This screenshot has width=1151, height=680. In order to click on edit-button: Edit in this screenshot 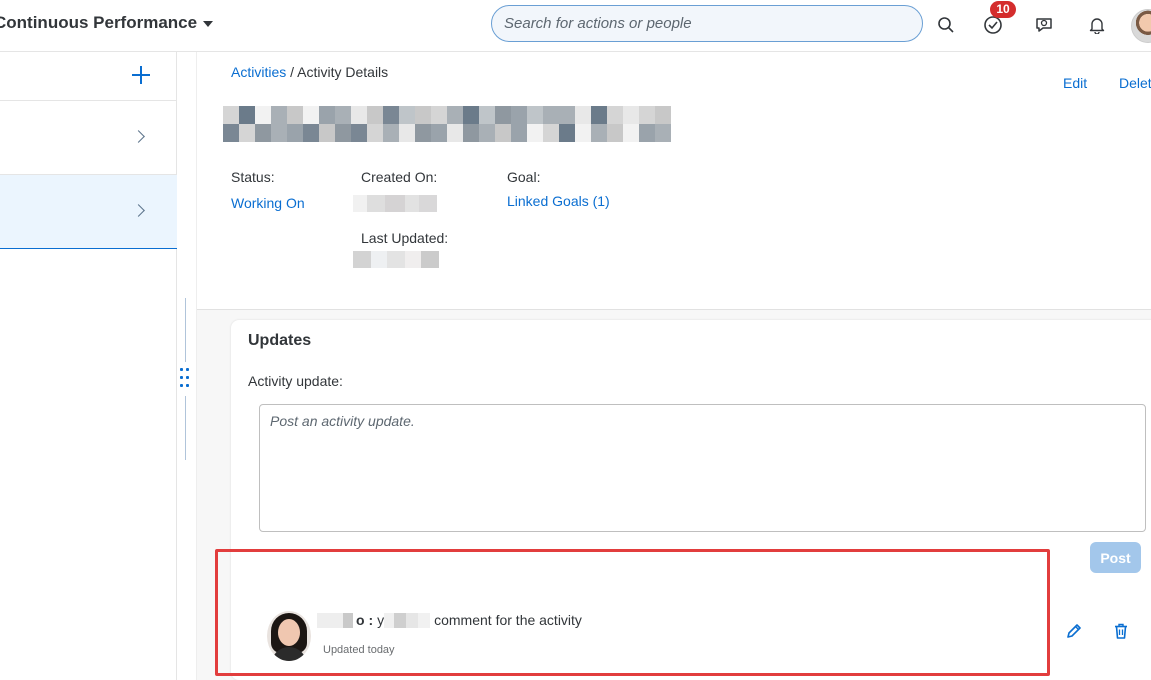, I will do `click(1075, 83)`.